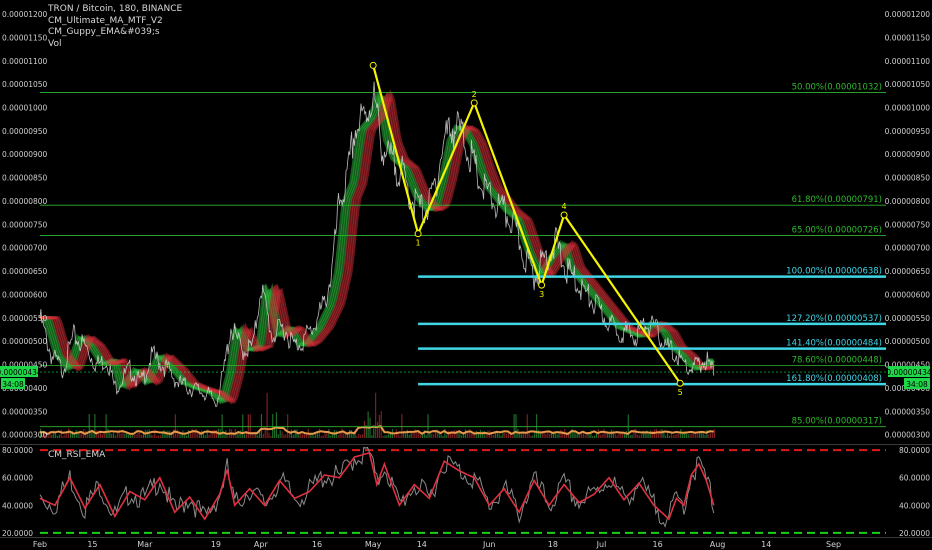 The image size is (932, 550). I want to click on legend-indicator-ma: CM_Ultimate_MA_MTF_V2, so click(115, 22).